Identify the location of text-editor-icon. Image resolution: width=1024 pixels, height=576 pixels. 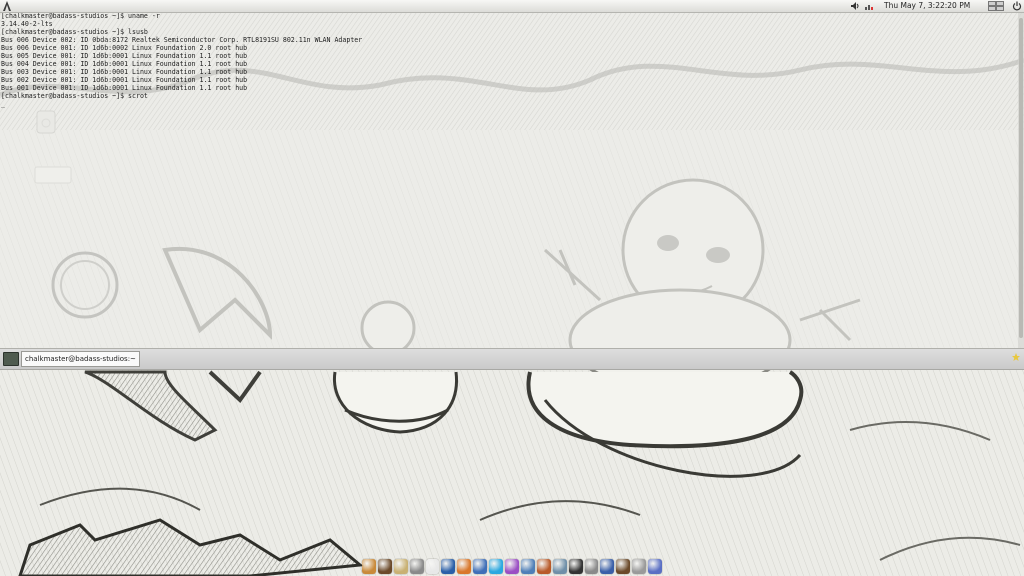
(369, 566).